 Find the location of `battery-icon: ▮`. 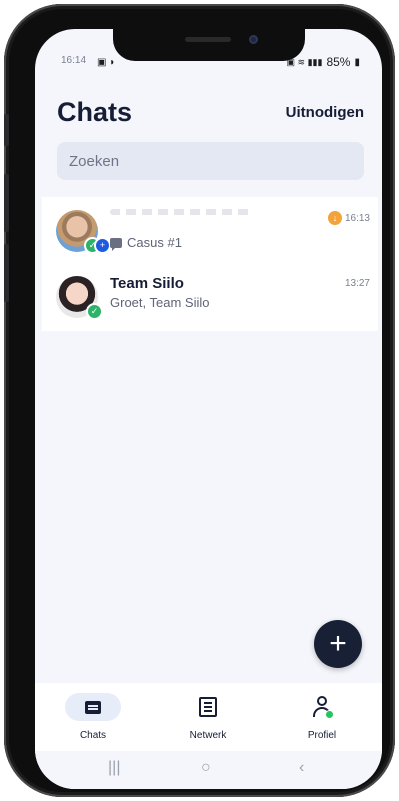

battery-icon: ▮ is located at coordinates (357, 62).